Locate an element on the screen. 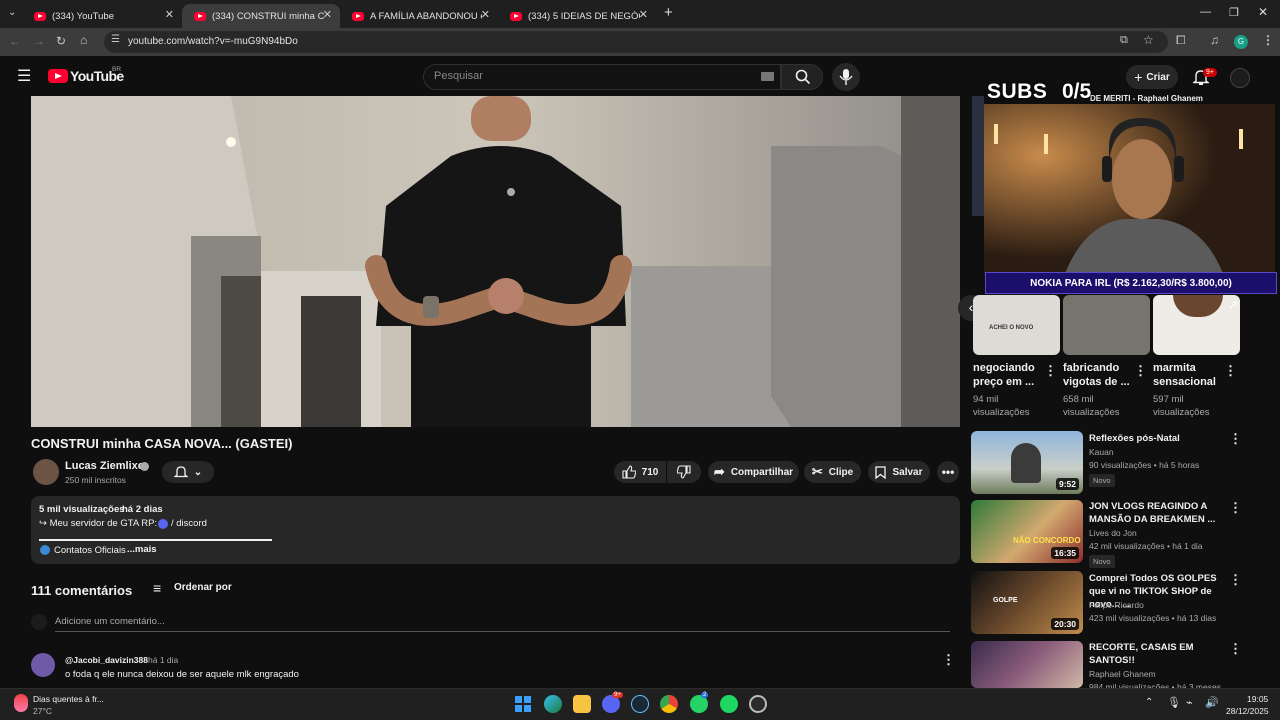  video-title-link: RECORTE, CASAIS EM SANTOS!! is located at coordinates (1156, 654).